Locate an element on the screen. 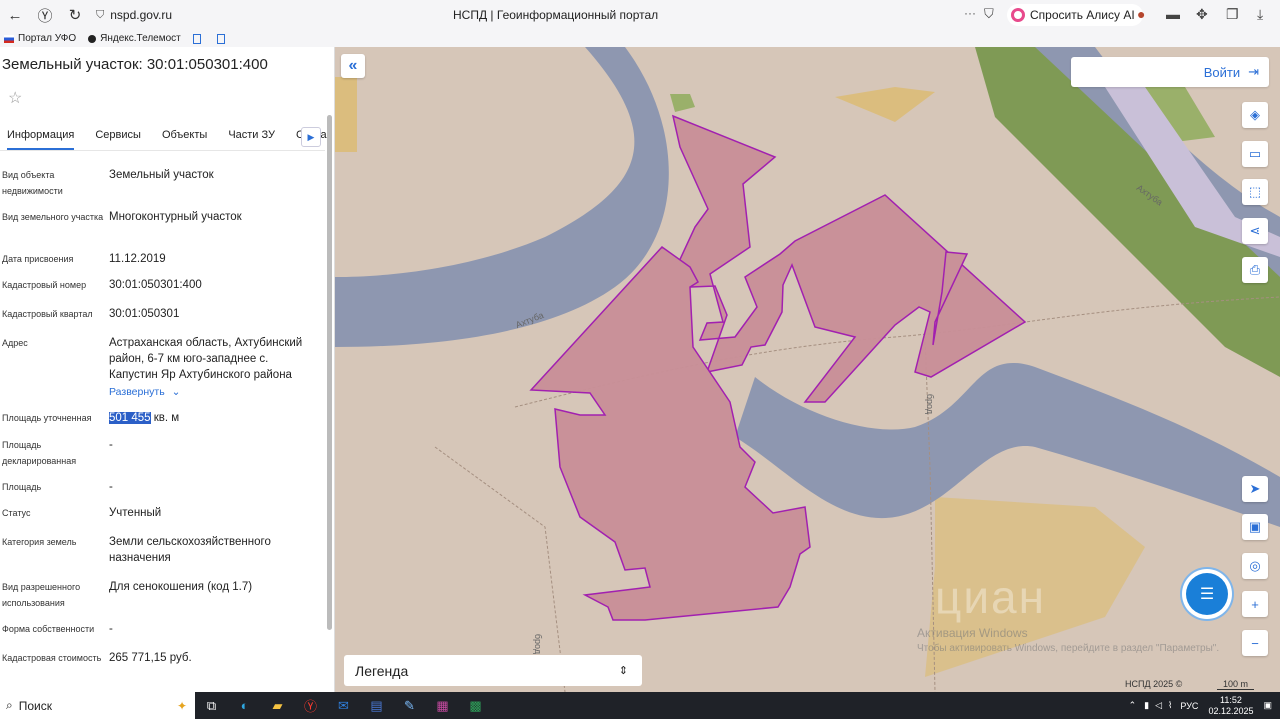 The width and height of the screenshot is (1280, 719). tab-info: Информация is located at coordinates (41, 137).